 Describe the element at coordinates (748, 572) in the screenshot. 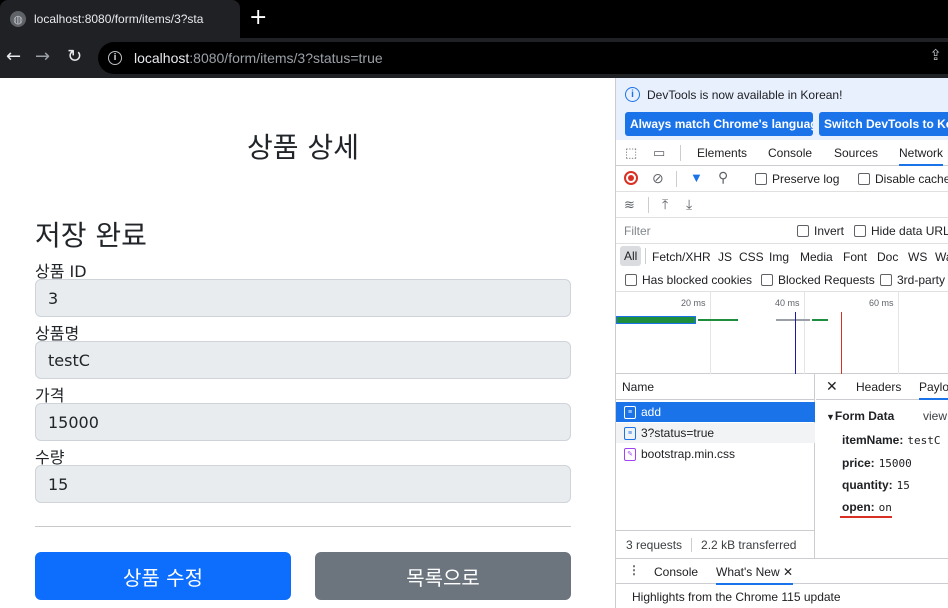

I see `whats-new-label: What's New` at that location.